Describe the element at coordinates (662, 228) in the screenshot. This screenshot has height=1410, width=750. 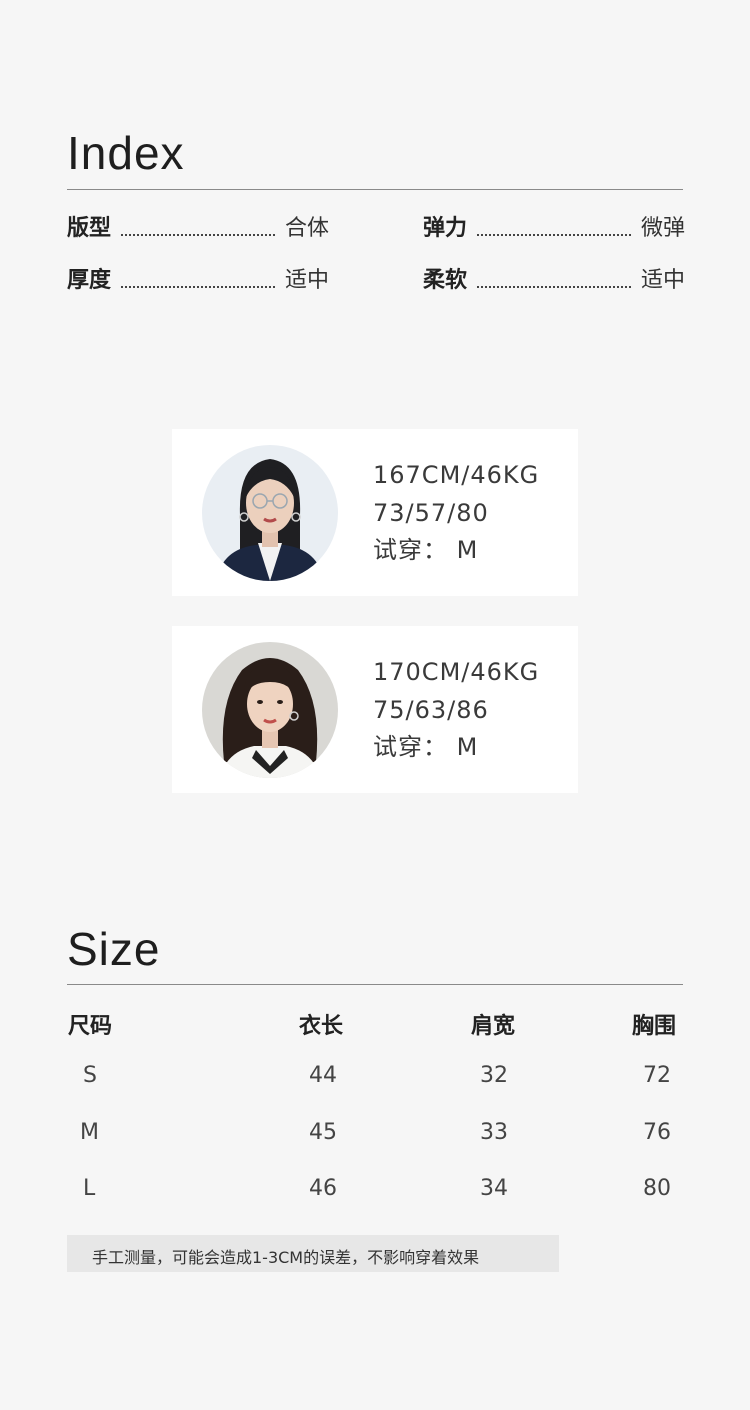
I see `index-value: 微弹` at that location.